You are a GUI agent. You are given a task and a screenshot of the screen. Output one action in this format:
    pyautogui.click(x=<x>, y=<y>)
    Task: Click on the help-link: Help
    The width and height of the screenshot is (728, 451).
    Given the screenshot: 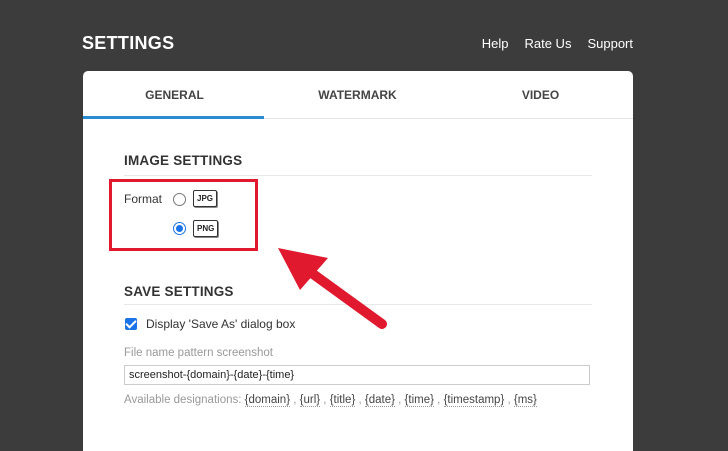 What is the action you would take?
    pyautogui.click(x=495, y=43)
    